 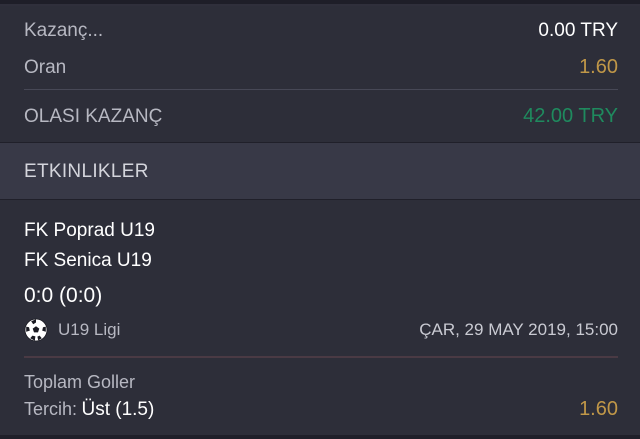 What do you see at coordinates (93, 116) in the screenshot?
I see `potential-winnings-label: OLASI KAZANÇ` at bounding box center [93, 116].